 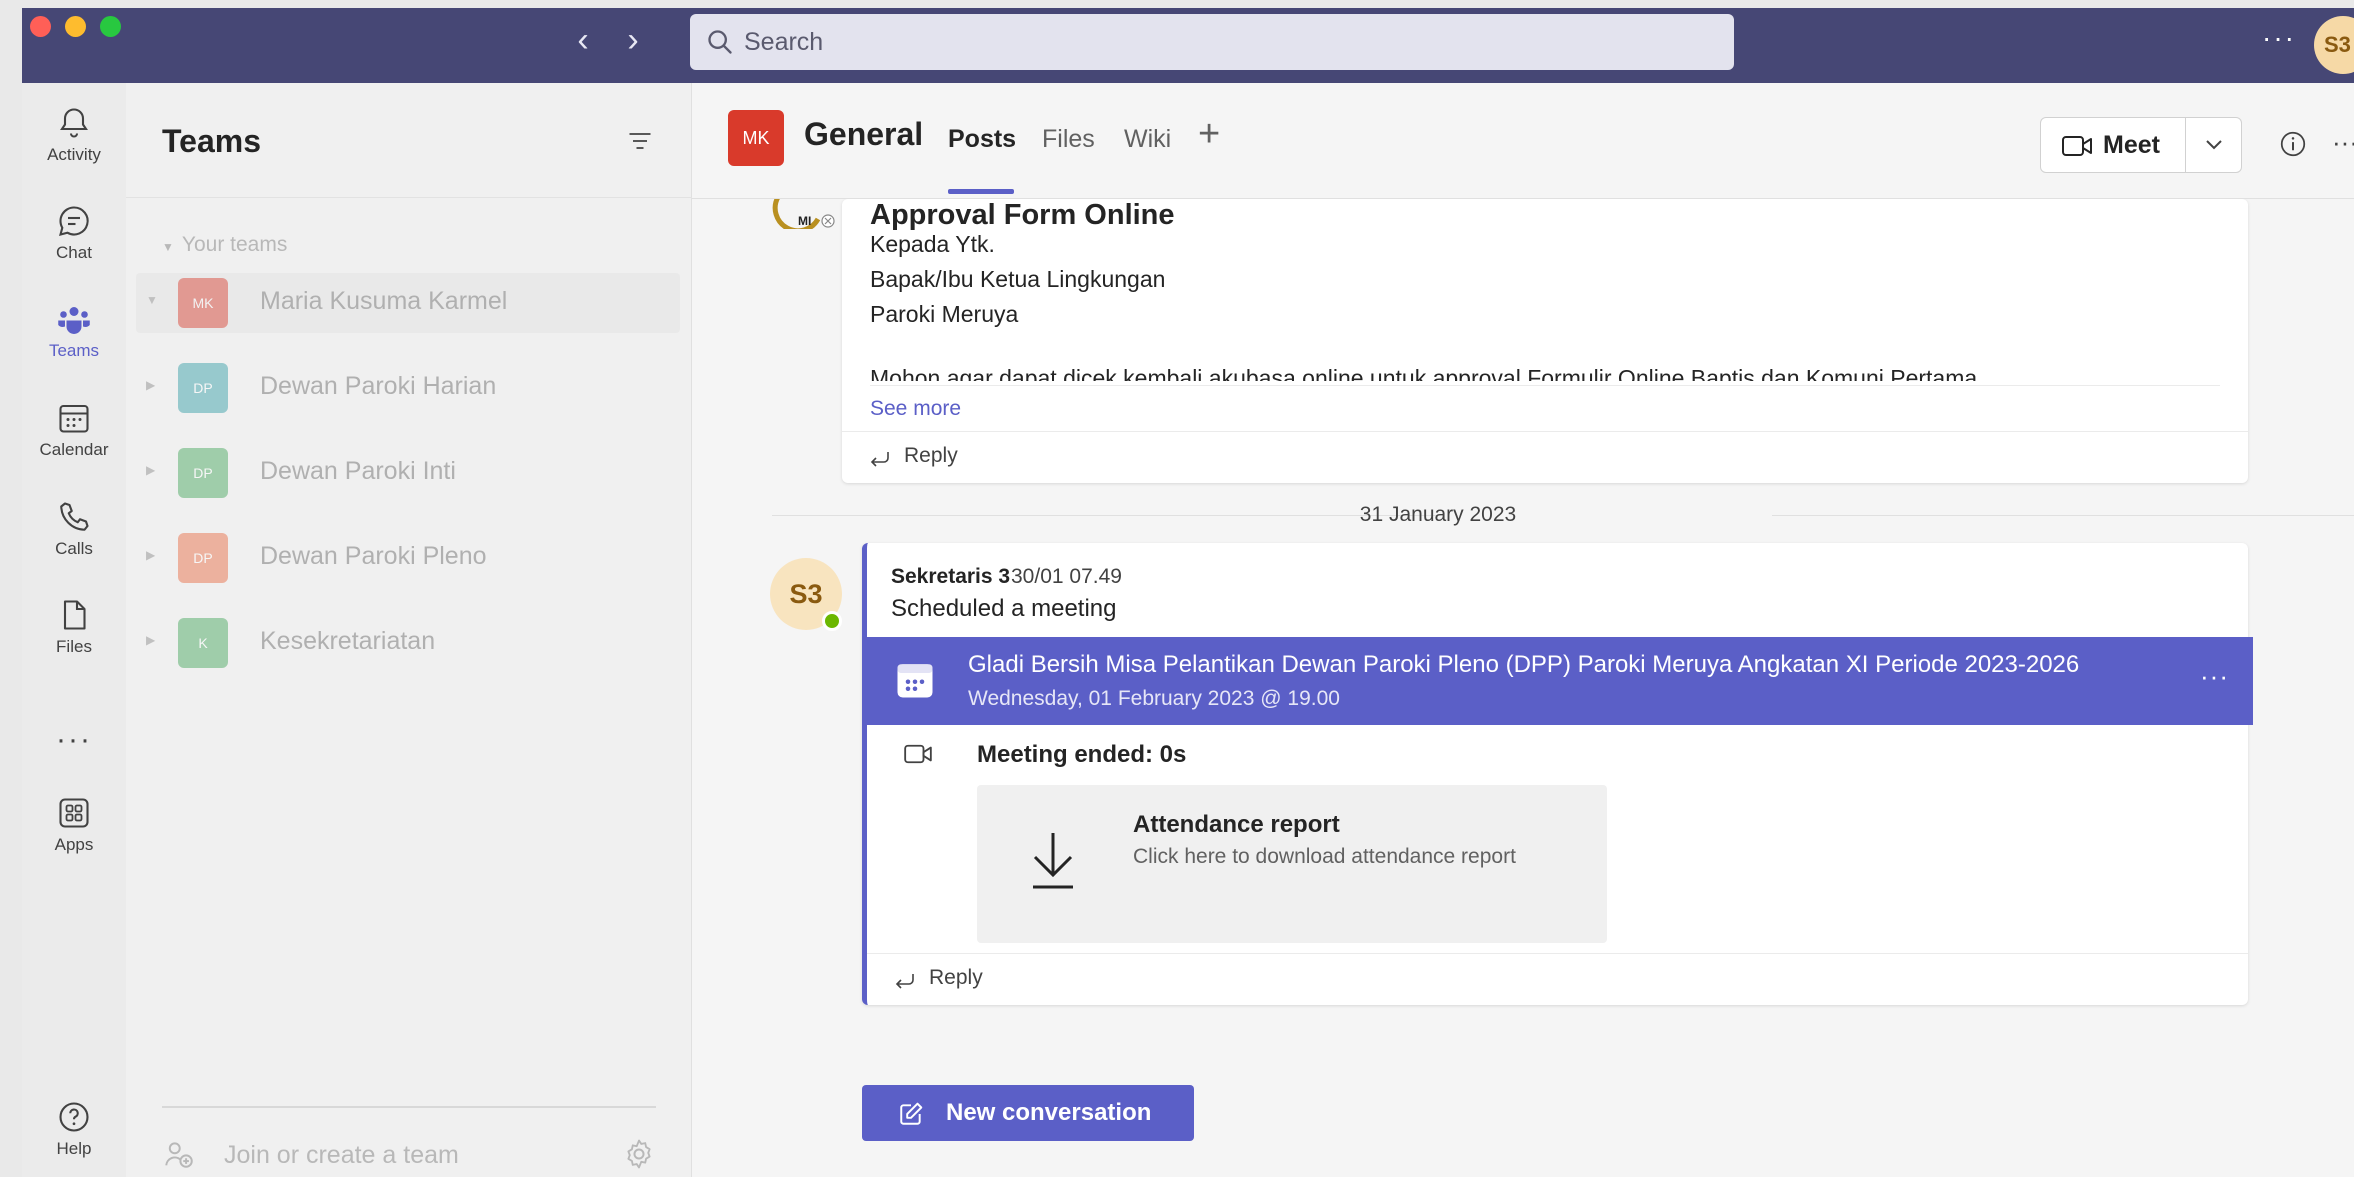 I want to click on chevron-down-icon, so click(x=2214, y=145).